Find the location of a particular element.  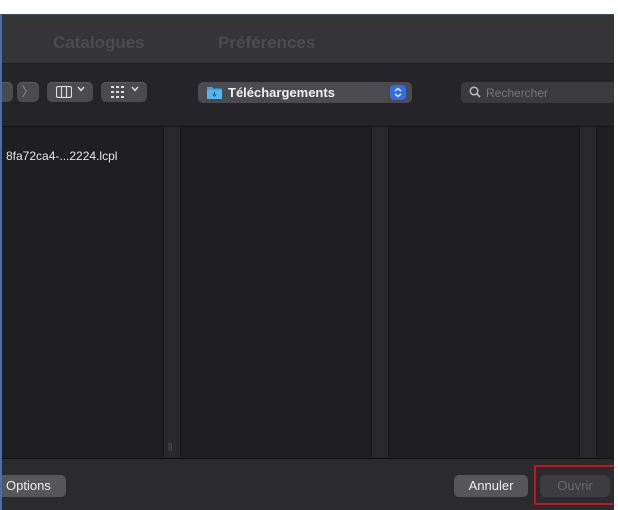

folder-icon is located at coordinates (214, 93).